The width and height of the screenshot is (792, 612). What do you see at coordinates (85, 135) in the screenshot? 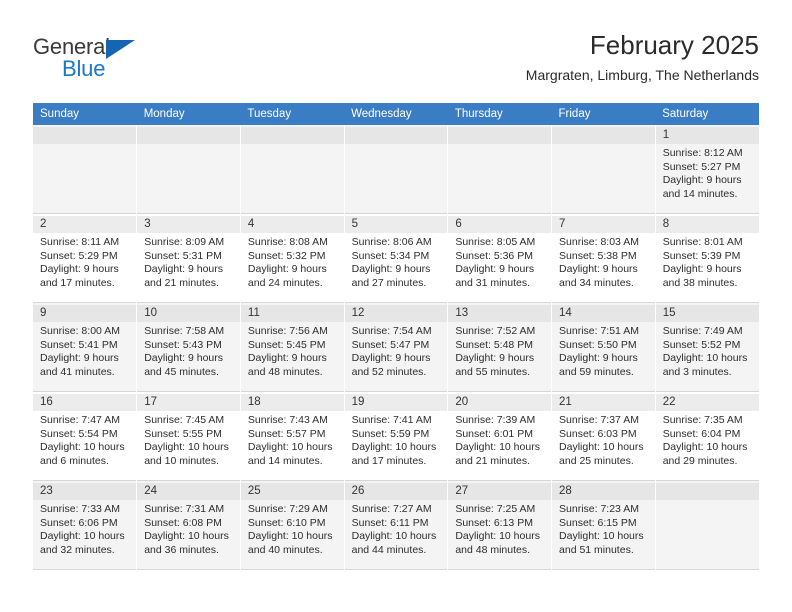
I see `day-number` at bounding box center [85, 135].